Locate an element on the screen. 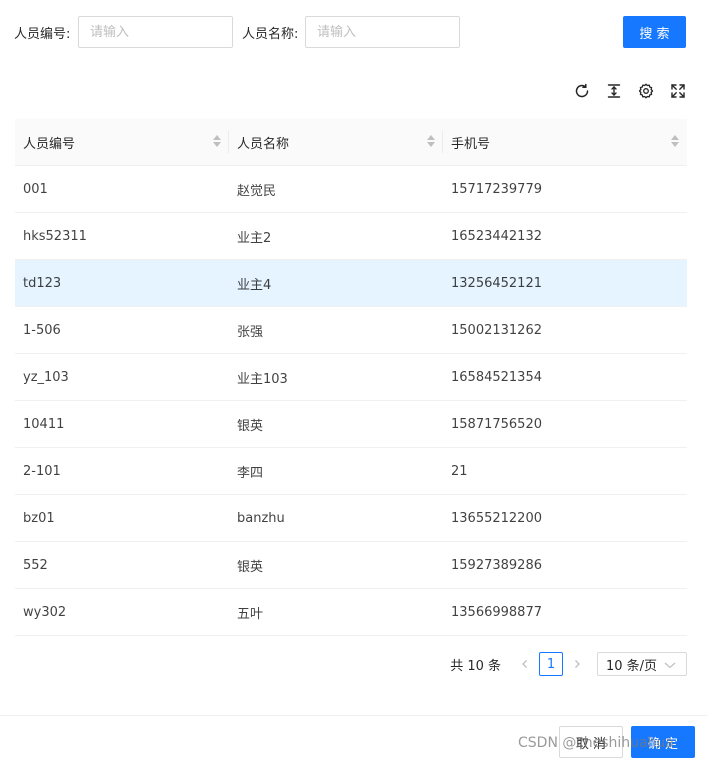 This screenshot has width=708, height=761. column-title: 手机号 is located at coordinates (471, 144).